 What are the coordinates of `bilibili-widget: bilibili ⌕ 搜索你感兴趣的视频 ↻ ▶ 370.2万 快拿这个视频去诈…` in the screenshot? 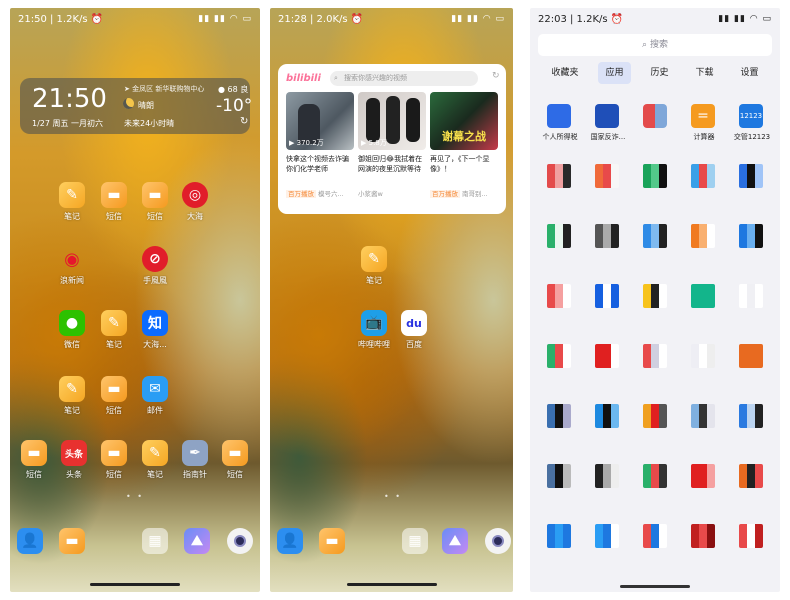 It's located at (392, 139).